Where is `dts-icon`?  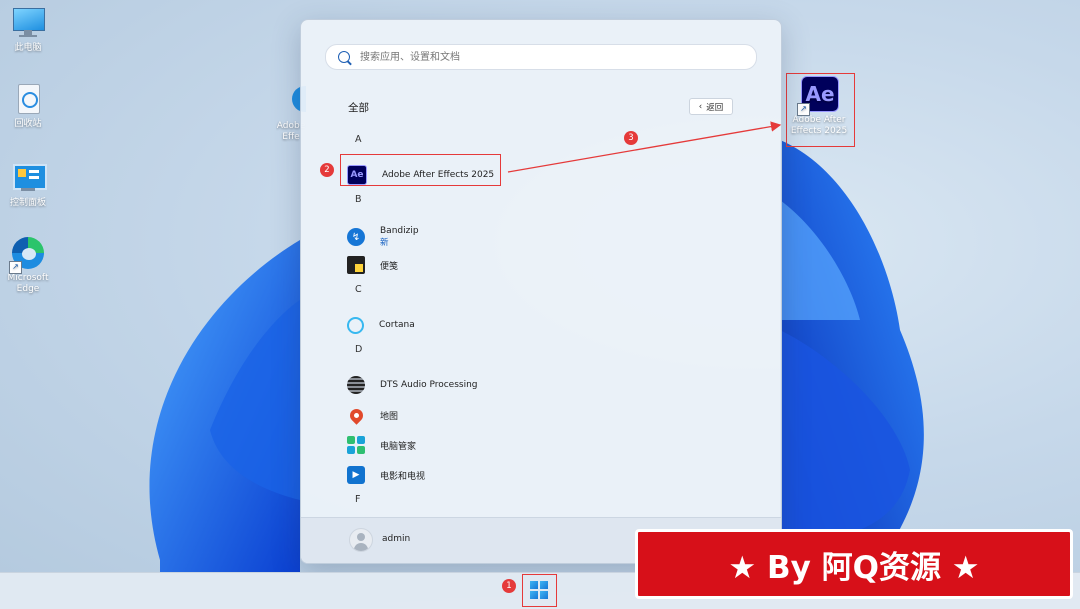
dts-icon is located at coordinates (356, 385).